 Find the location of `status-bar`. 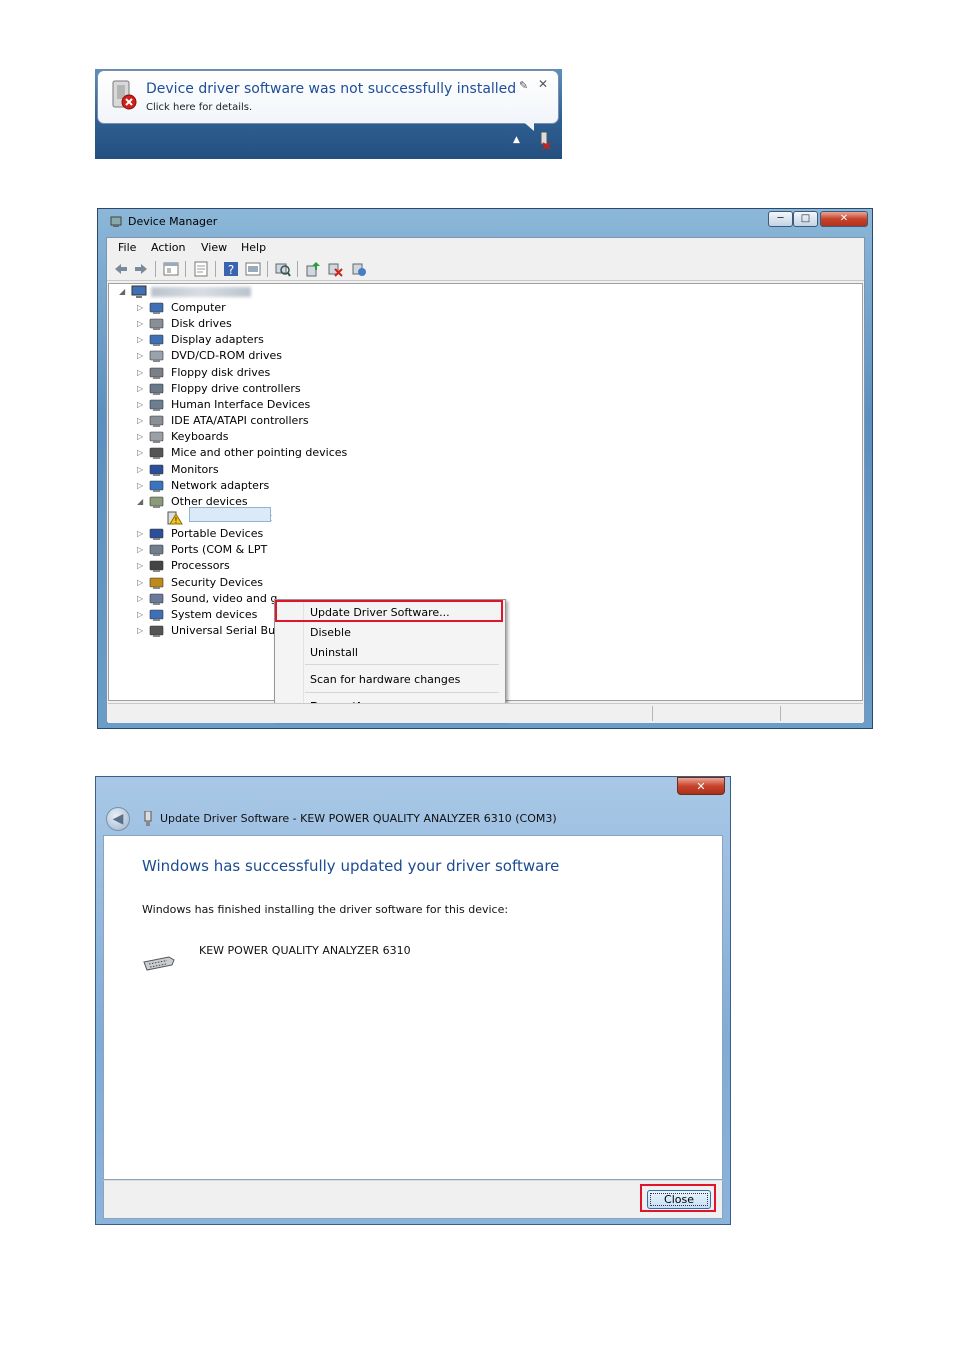

status-bar is located at coordinates (485, 713).